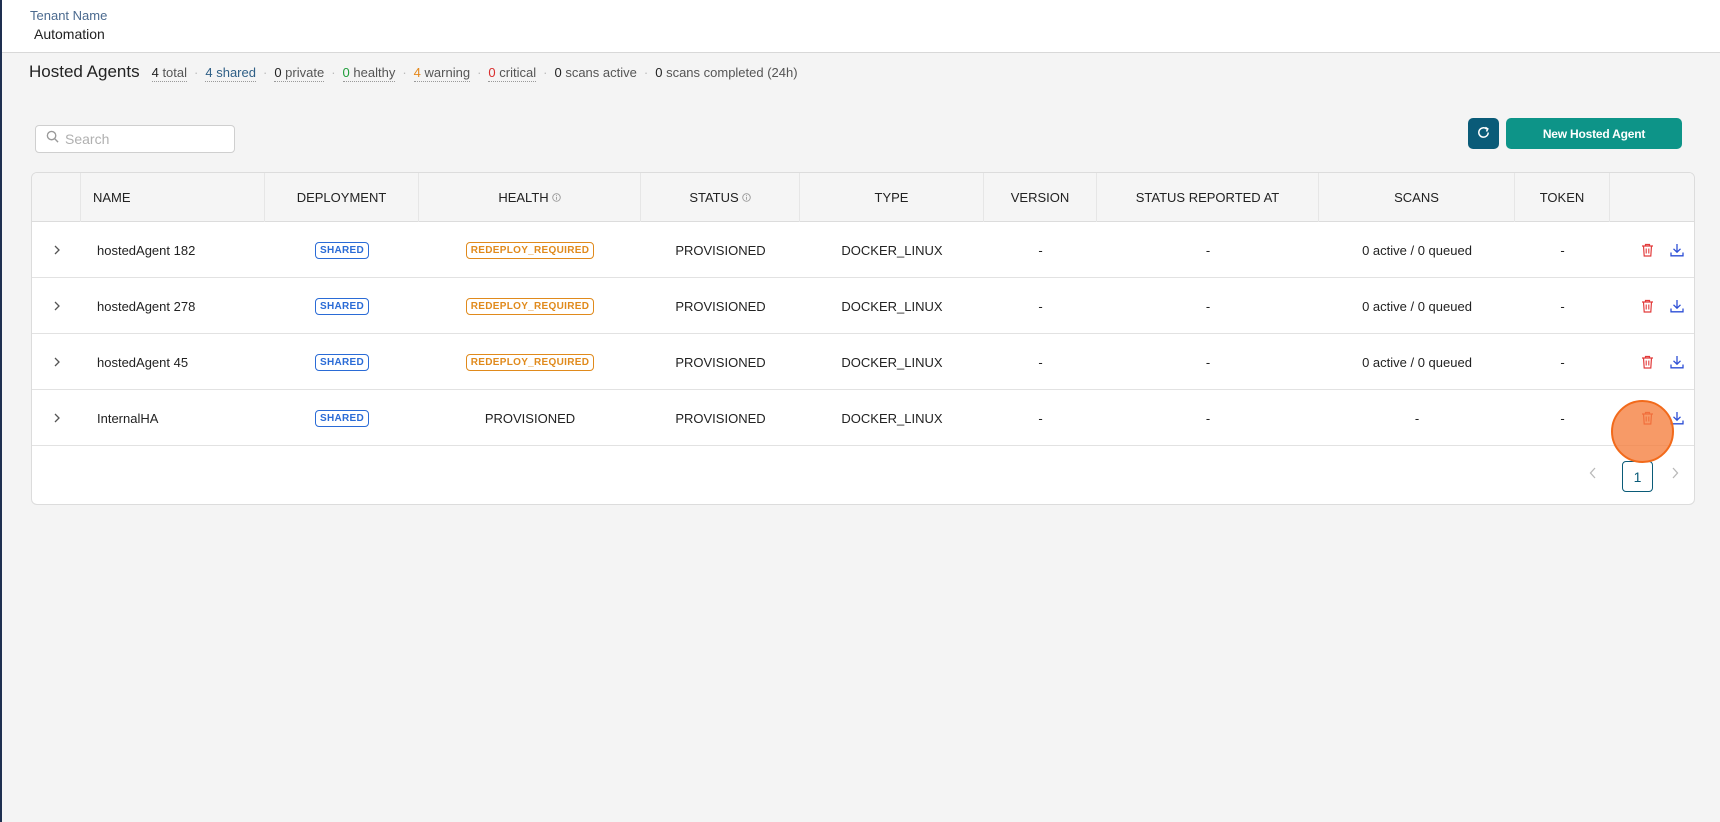  I want to click on tenant-value: Automation, so click(69, 34).